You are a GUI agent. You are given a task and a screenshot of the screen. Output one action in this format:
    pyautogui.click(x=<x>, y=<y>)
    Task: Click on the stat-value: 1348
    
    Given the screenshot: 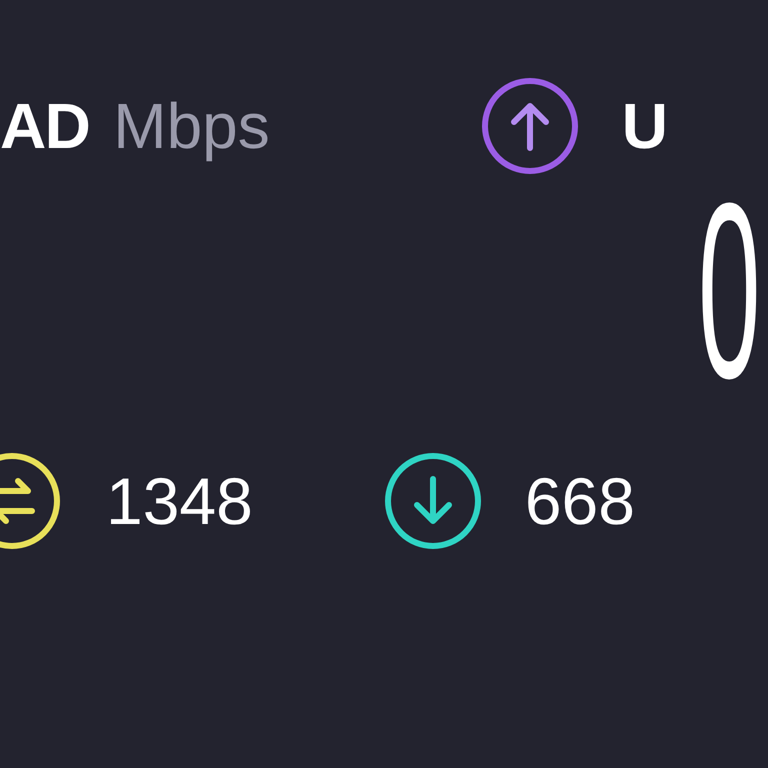 What is the action you would take?
    pyautogui.click(x=179, y=501)
    